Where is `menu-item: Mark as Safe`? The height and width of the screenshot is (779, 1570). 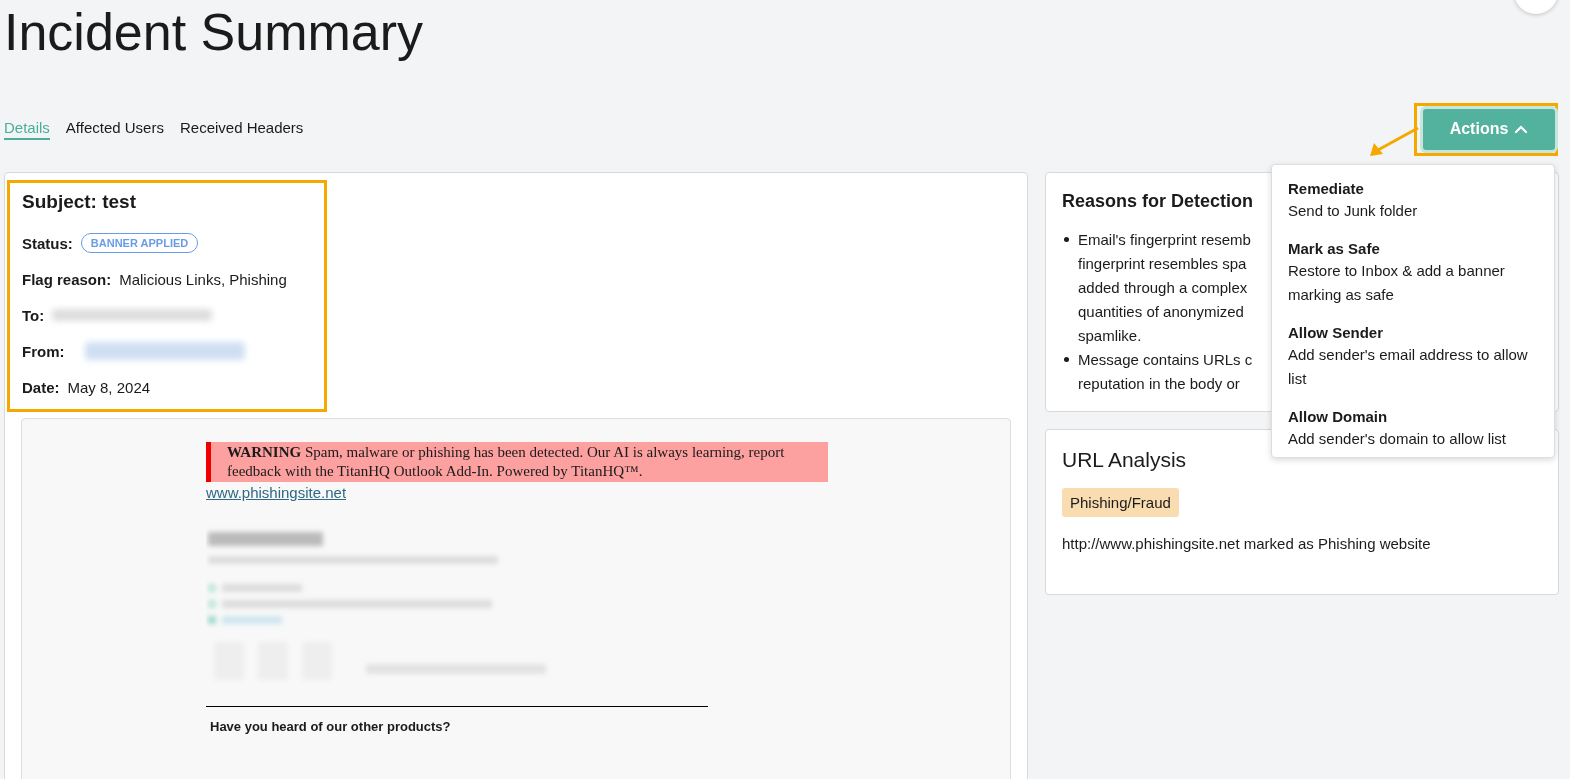
menu-item: Mark as Safe is located at coordinates (1334, 249).